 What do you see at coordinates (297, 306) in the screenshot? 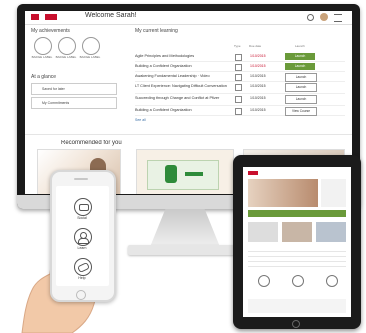
I see `tablet-footer` at bounding box center [297, 306].